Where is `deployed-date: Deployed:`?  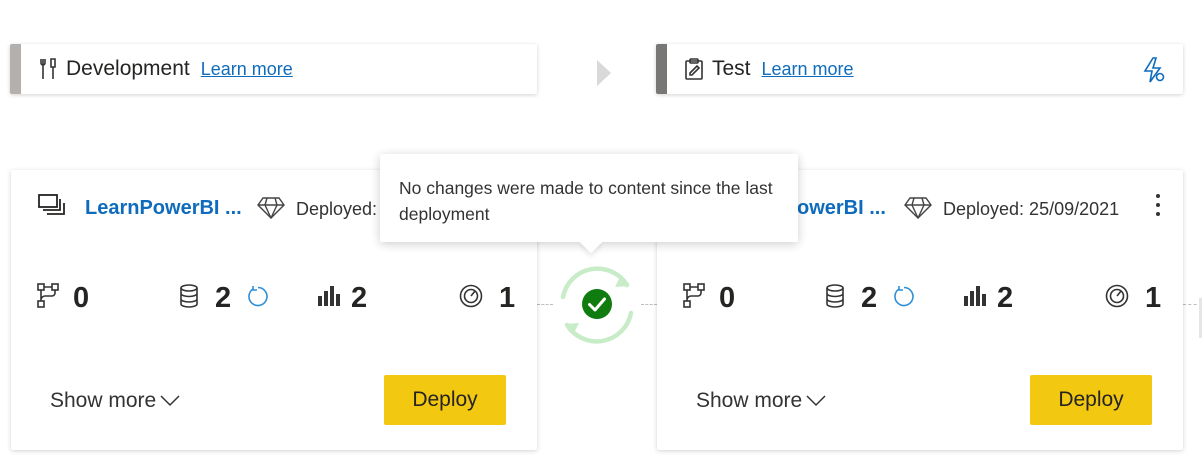
deployed-date: Deployed: is located at coordinates (337, 209).